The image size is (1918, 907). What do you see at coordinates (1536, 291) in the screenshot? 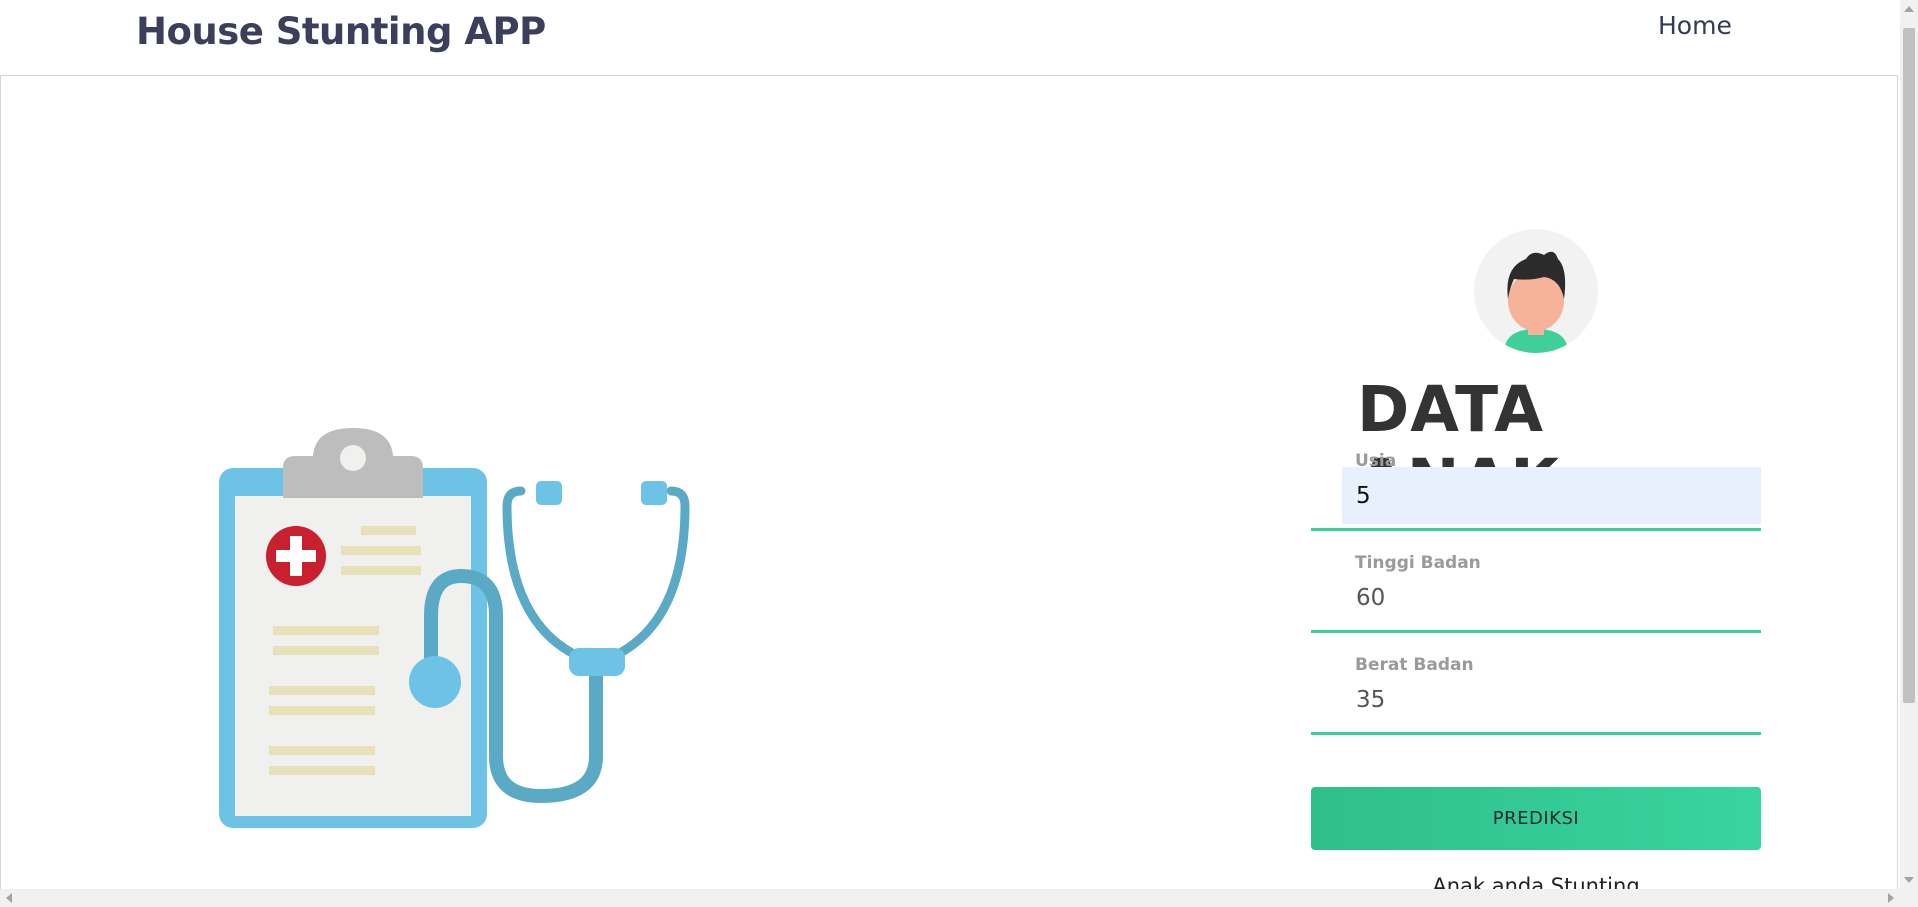
I see `child-avatar-icon` at bounding box center [1536, 291].